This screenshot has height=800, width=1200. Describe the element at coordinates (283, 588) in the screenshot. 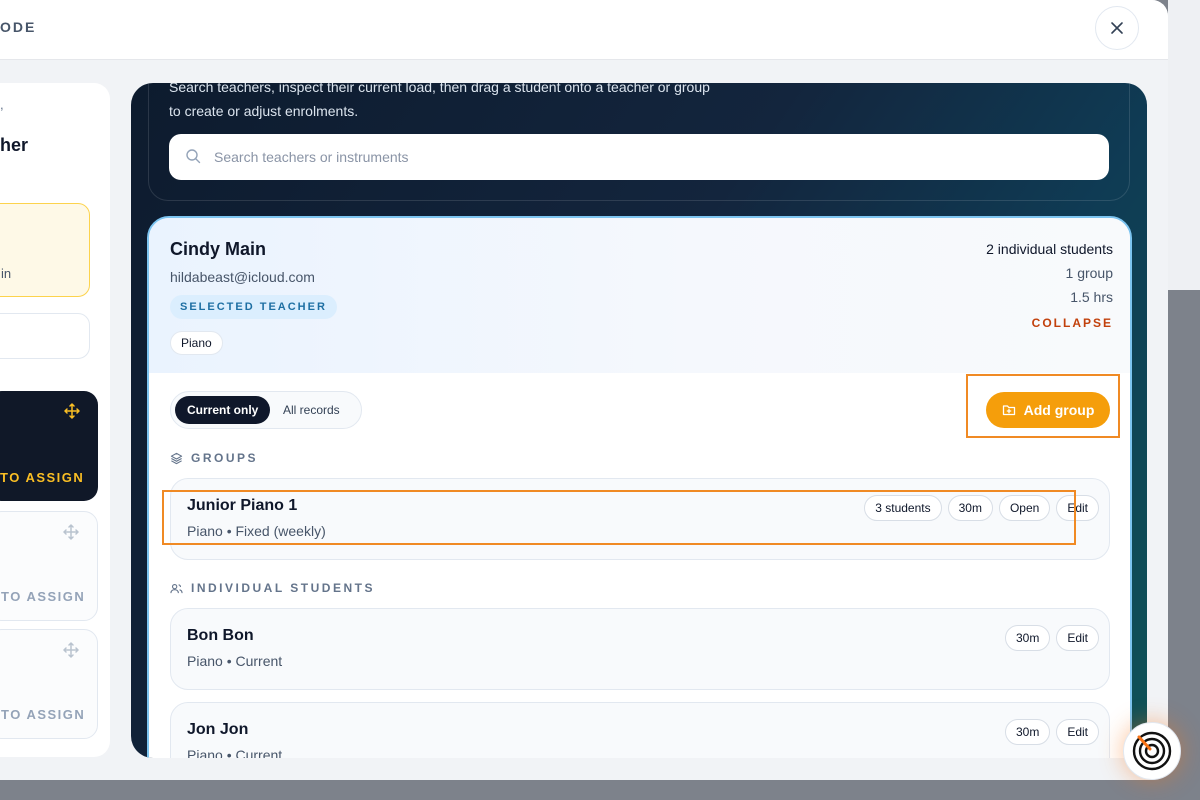

I see `students-label-text: INDIVIDUAL STUDENTS` at that location.